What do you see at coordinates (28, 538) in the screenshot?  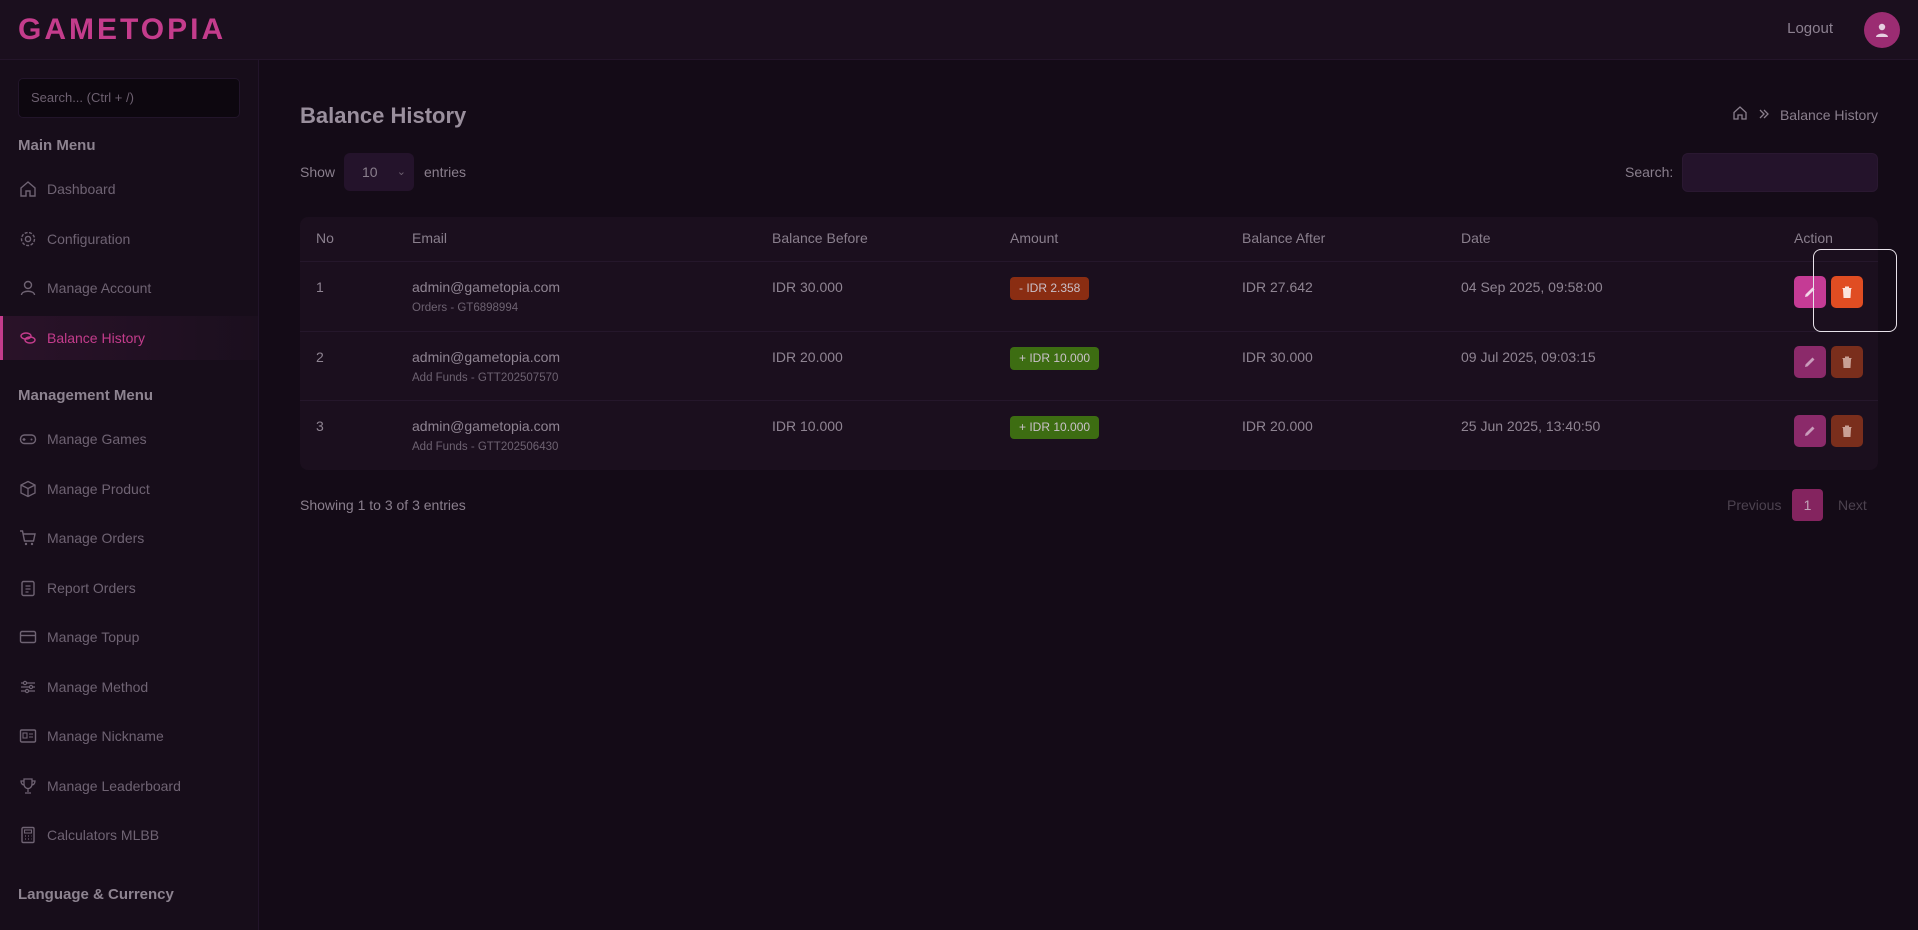 I see `cart-icon` at bounding box center [28, 538].